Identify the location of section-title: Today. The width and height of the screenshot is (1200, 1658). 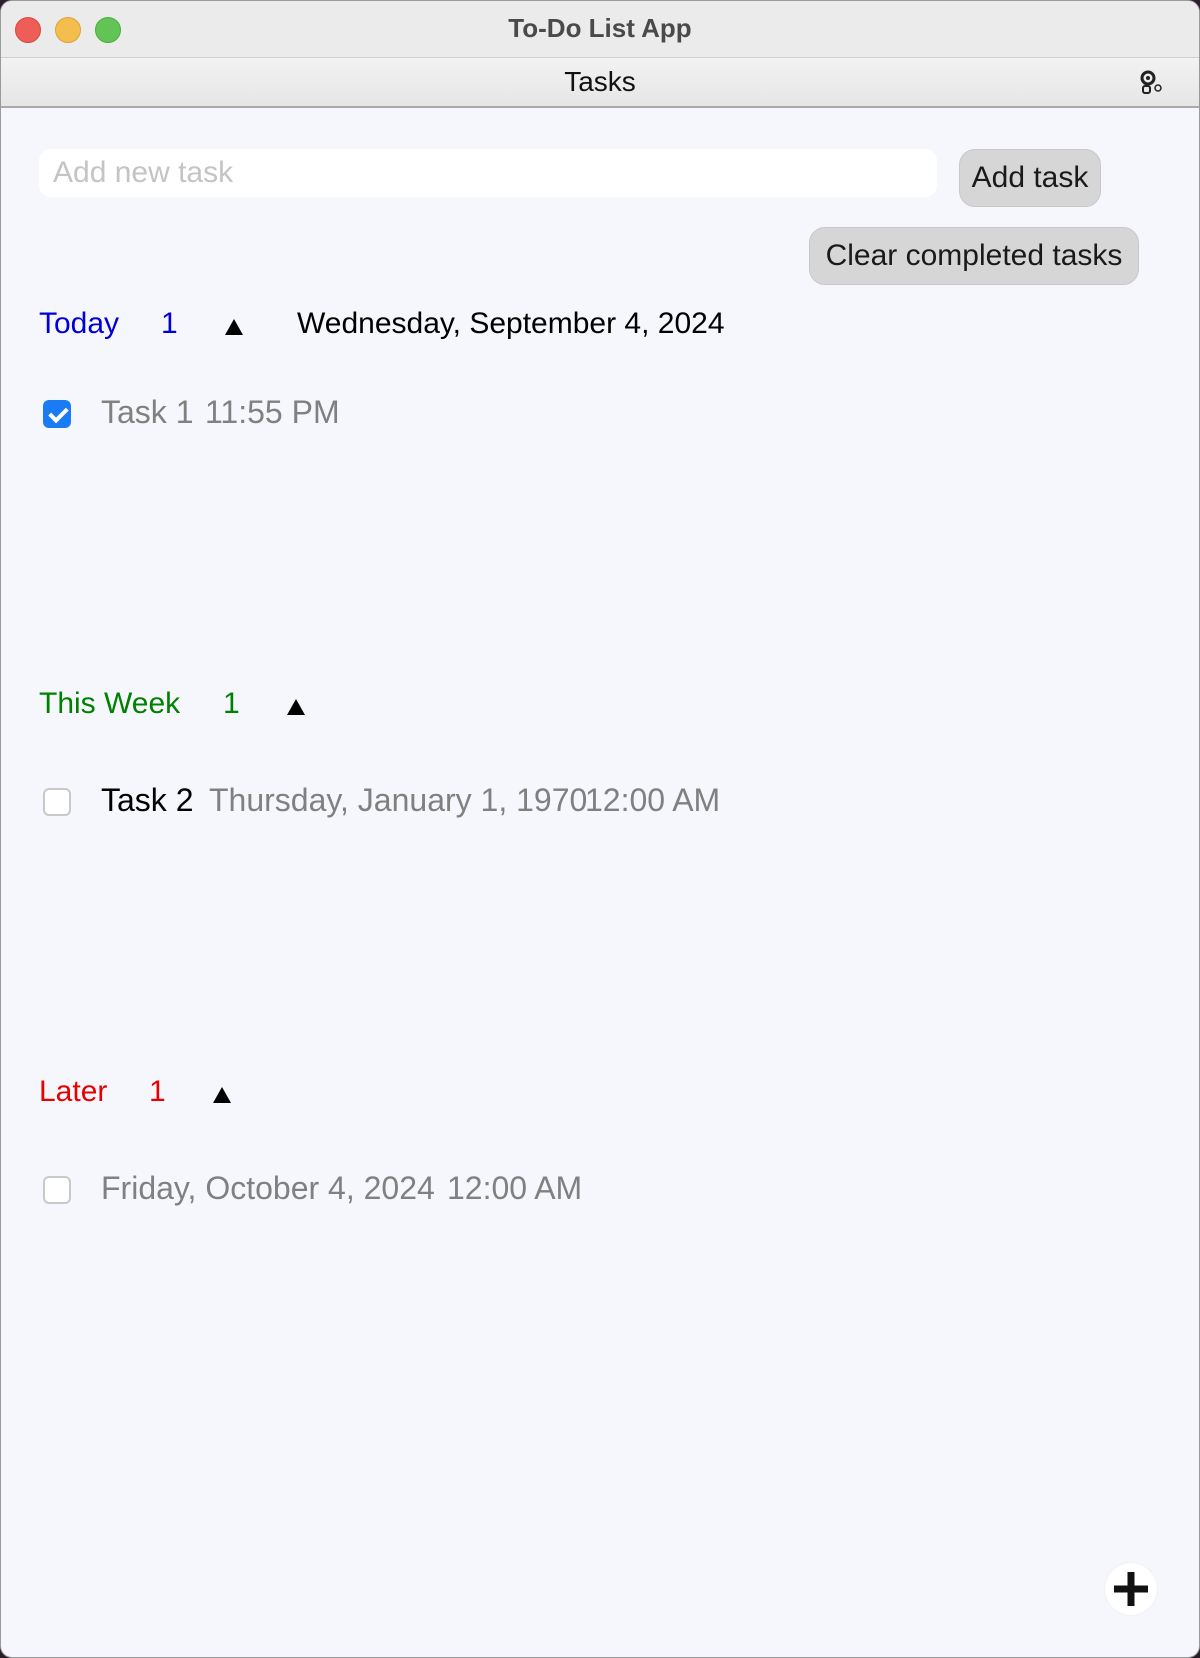
(79, 323).